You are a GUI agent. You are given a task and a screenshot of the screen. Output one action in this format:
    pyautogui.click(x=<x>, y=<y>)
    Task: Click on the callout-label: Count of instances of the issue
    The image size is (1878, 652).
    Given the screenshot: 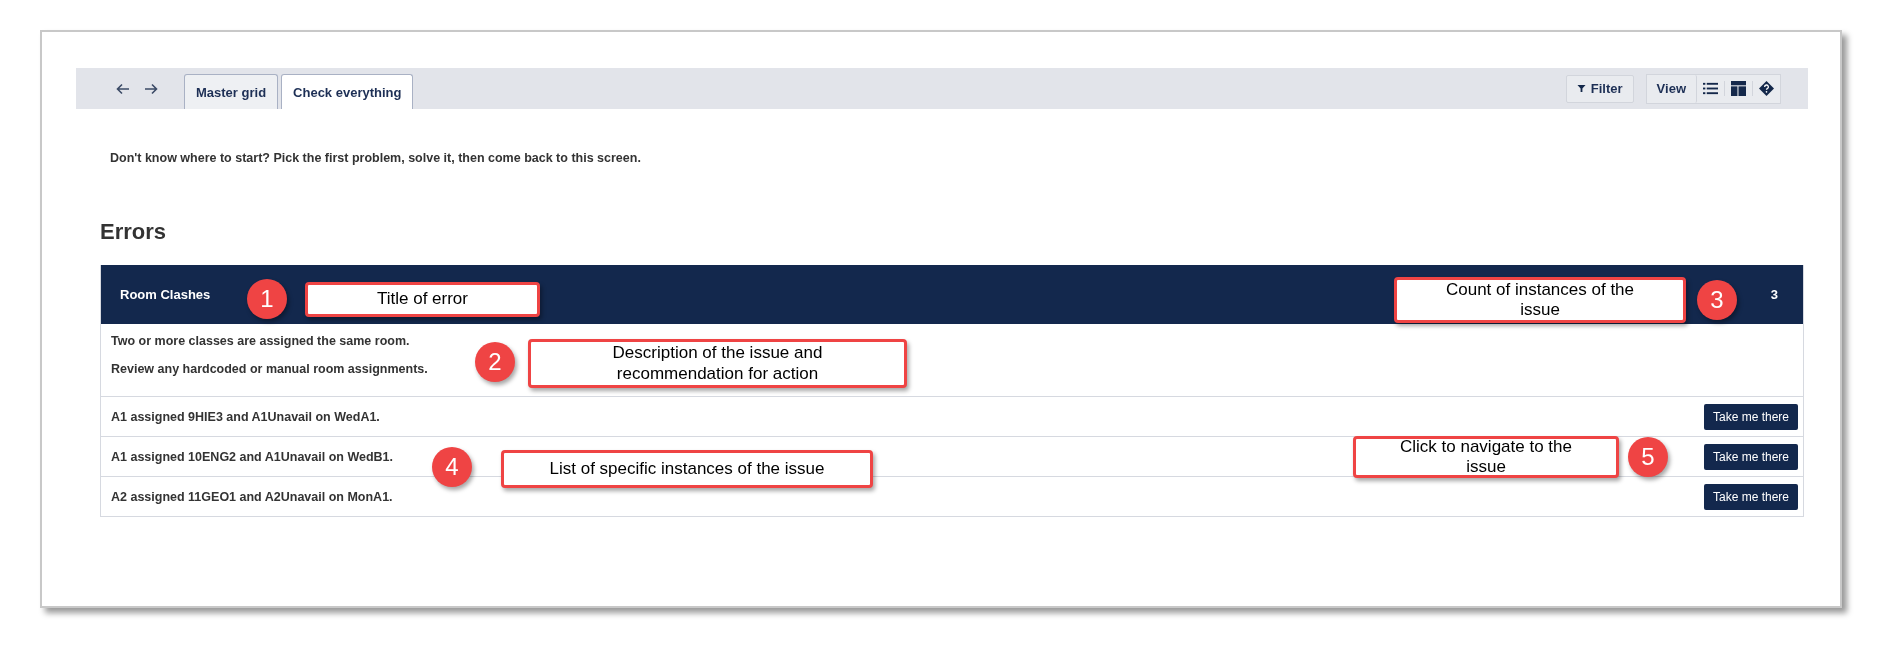 What is the action you would take?
    pyautogui.click(x=1540, y=300)
    